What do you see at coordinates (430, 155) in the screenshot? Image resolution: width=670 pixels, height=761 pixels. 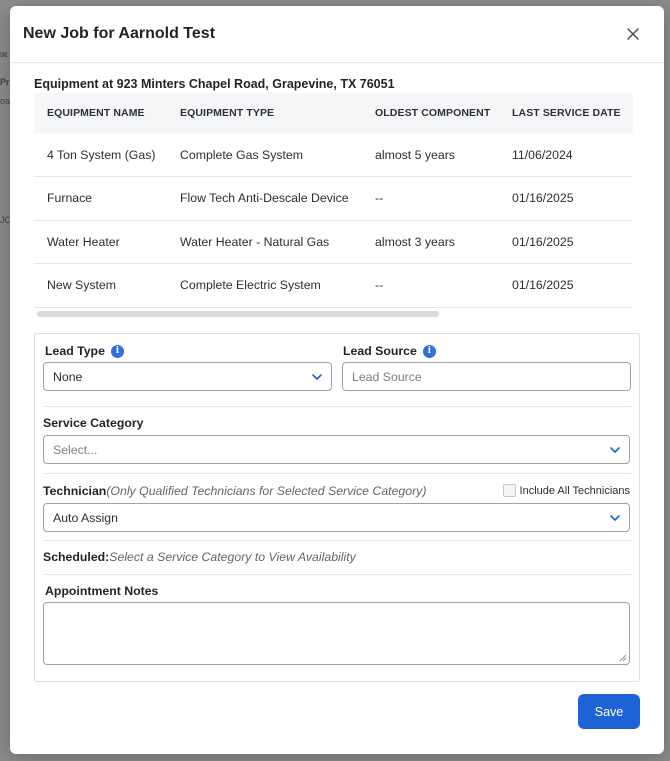 I see `cell-oldest-component: almost 5 years` at bounding box center [430, 155].